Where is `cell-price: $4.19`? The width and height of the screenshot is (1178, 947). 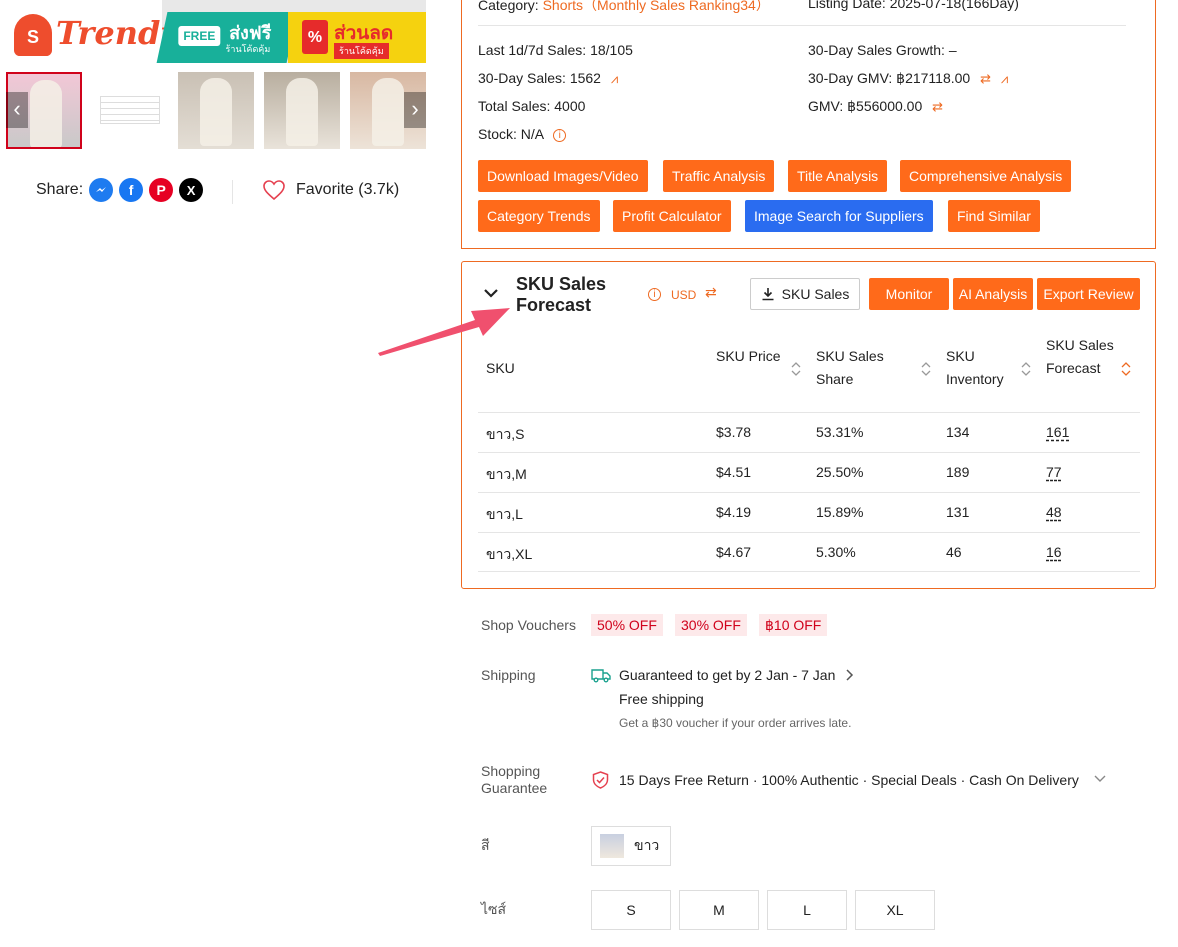 cell-price: $4.19 is located at coordinates (734, 512).